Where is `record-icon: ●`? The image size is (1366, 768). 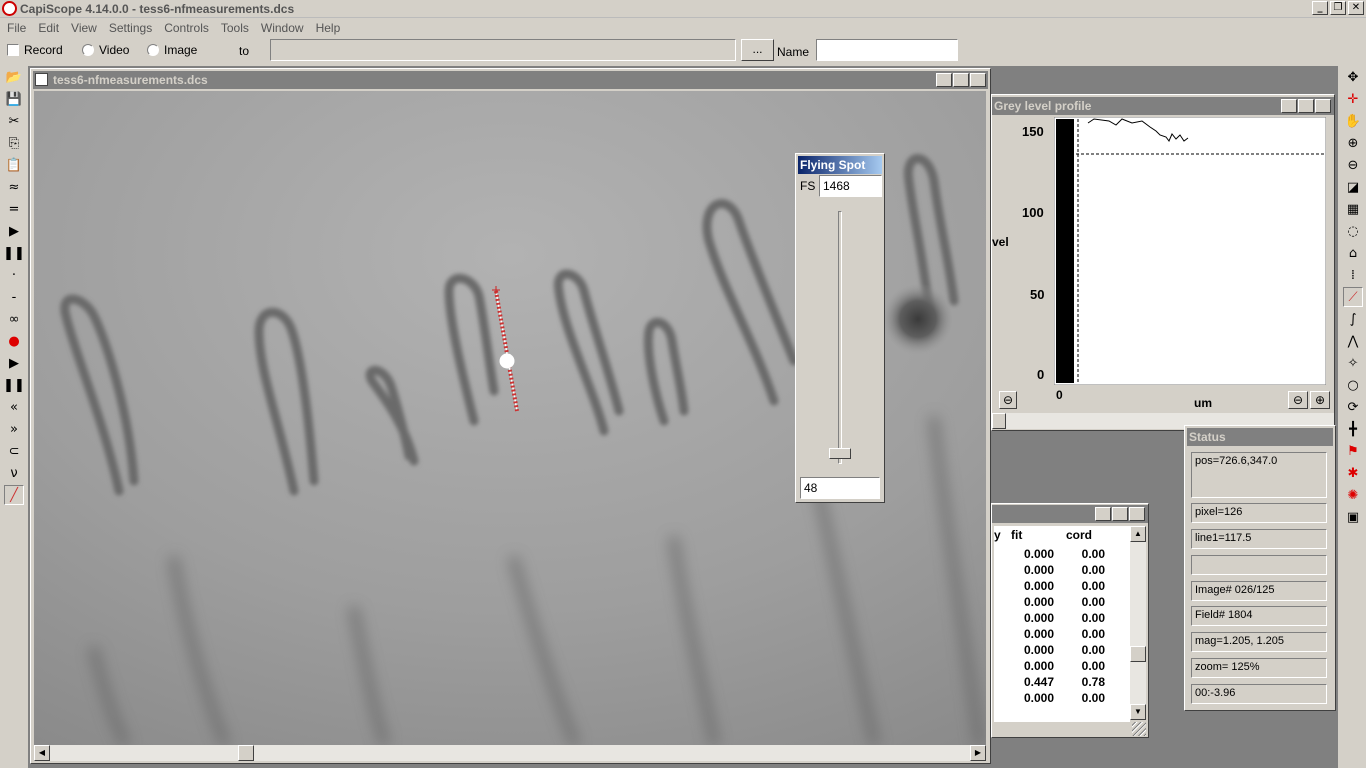
record-icon: ● is located at coordinates (14, 341).